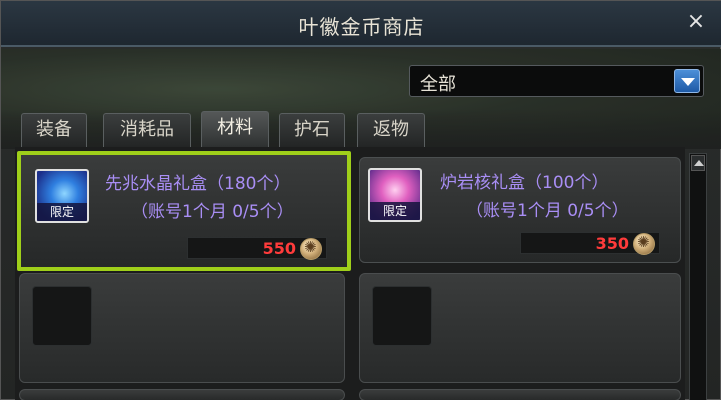 This screenshot has width=721, height=400. What do you see at coordinates (312, 130) in the screenshot?
I see `tab-talisman: 护石` at bounding box center [312, 130].